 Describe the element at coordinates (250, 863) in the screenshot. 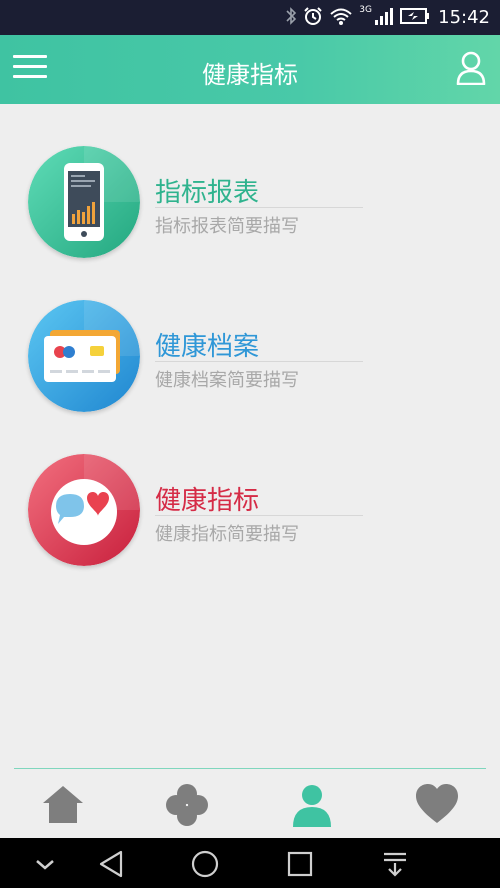

I see `system-nav-bar` at that location.